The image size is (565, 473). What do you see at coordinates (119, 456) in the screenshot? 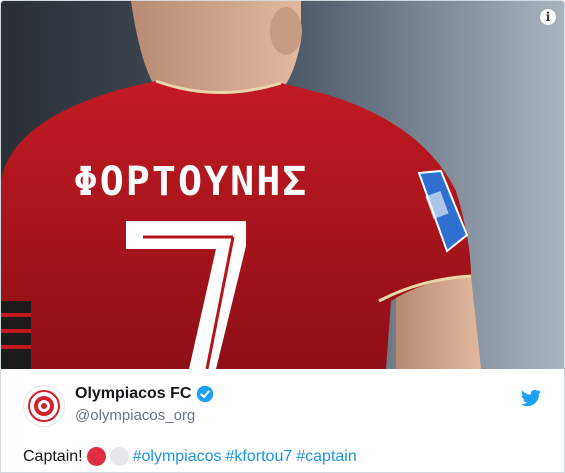
I see `white-circle-emoji` at bounding box center [119, 456].